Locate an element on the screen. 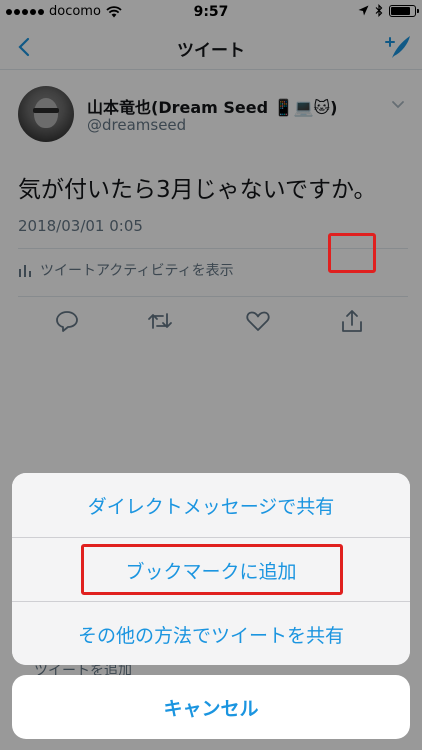  share-via-dm-button: ダイレクトメッセージで共有 is located at coordinates (211, 505).